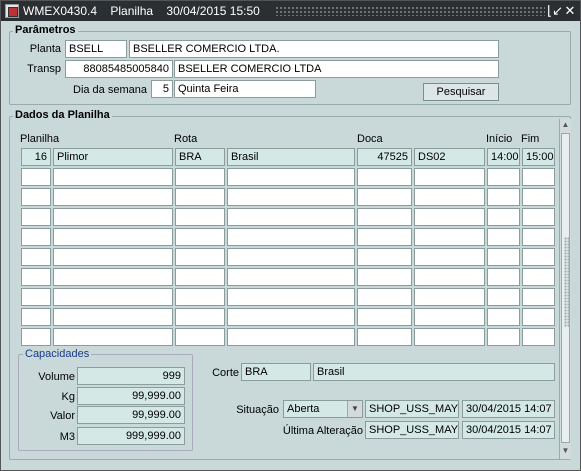  I want to click on kg-label: Kg, so click(68, 397).